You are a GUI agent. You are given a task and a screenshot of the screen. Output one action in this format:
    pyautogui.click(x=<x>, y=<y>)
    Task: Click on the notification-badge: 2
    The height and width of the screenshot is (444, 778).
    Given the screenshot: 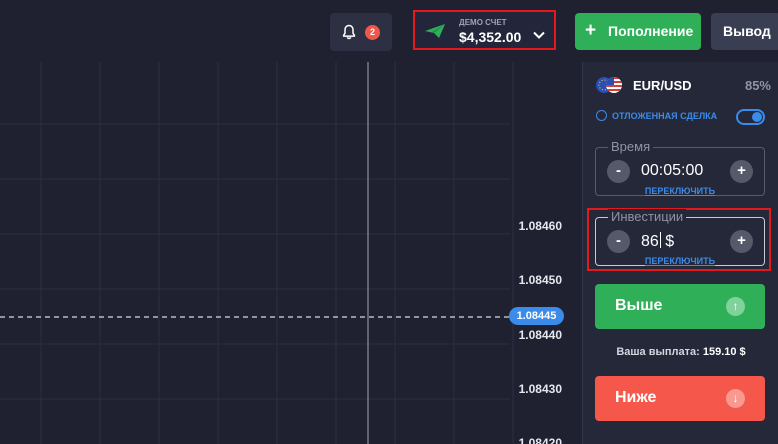 What is the action you would take?
    pyautogui.click(x=372, y=32)
    